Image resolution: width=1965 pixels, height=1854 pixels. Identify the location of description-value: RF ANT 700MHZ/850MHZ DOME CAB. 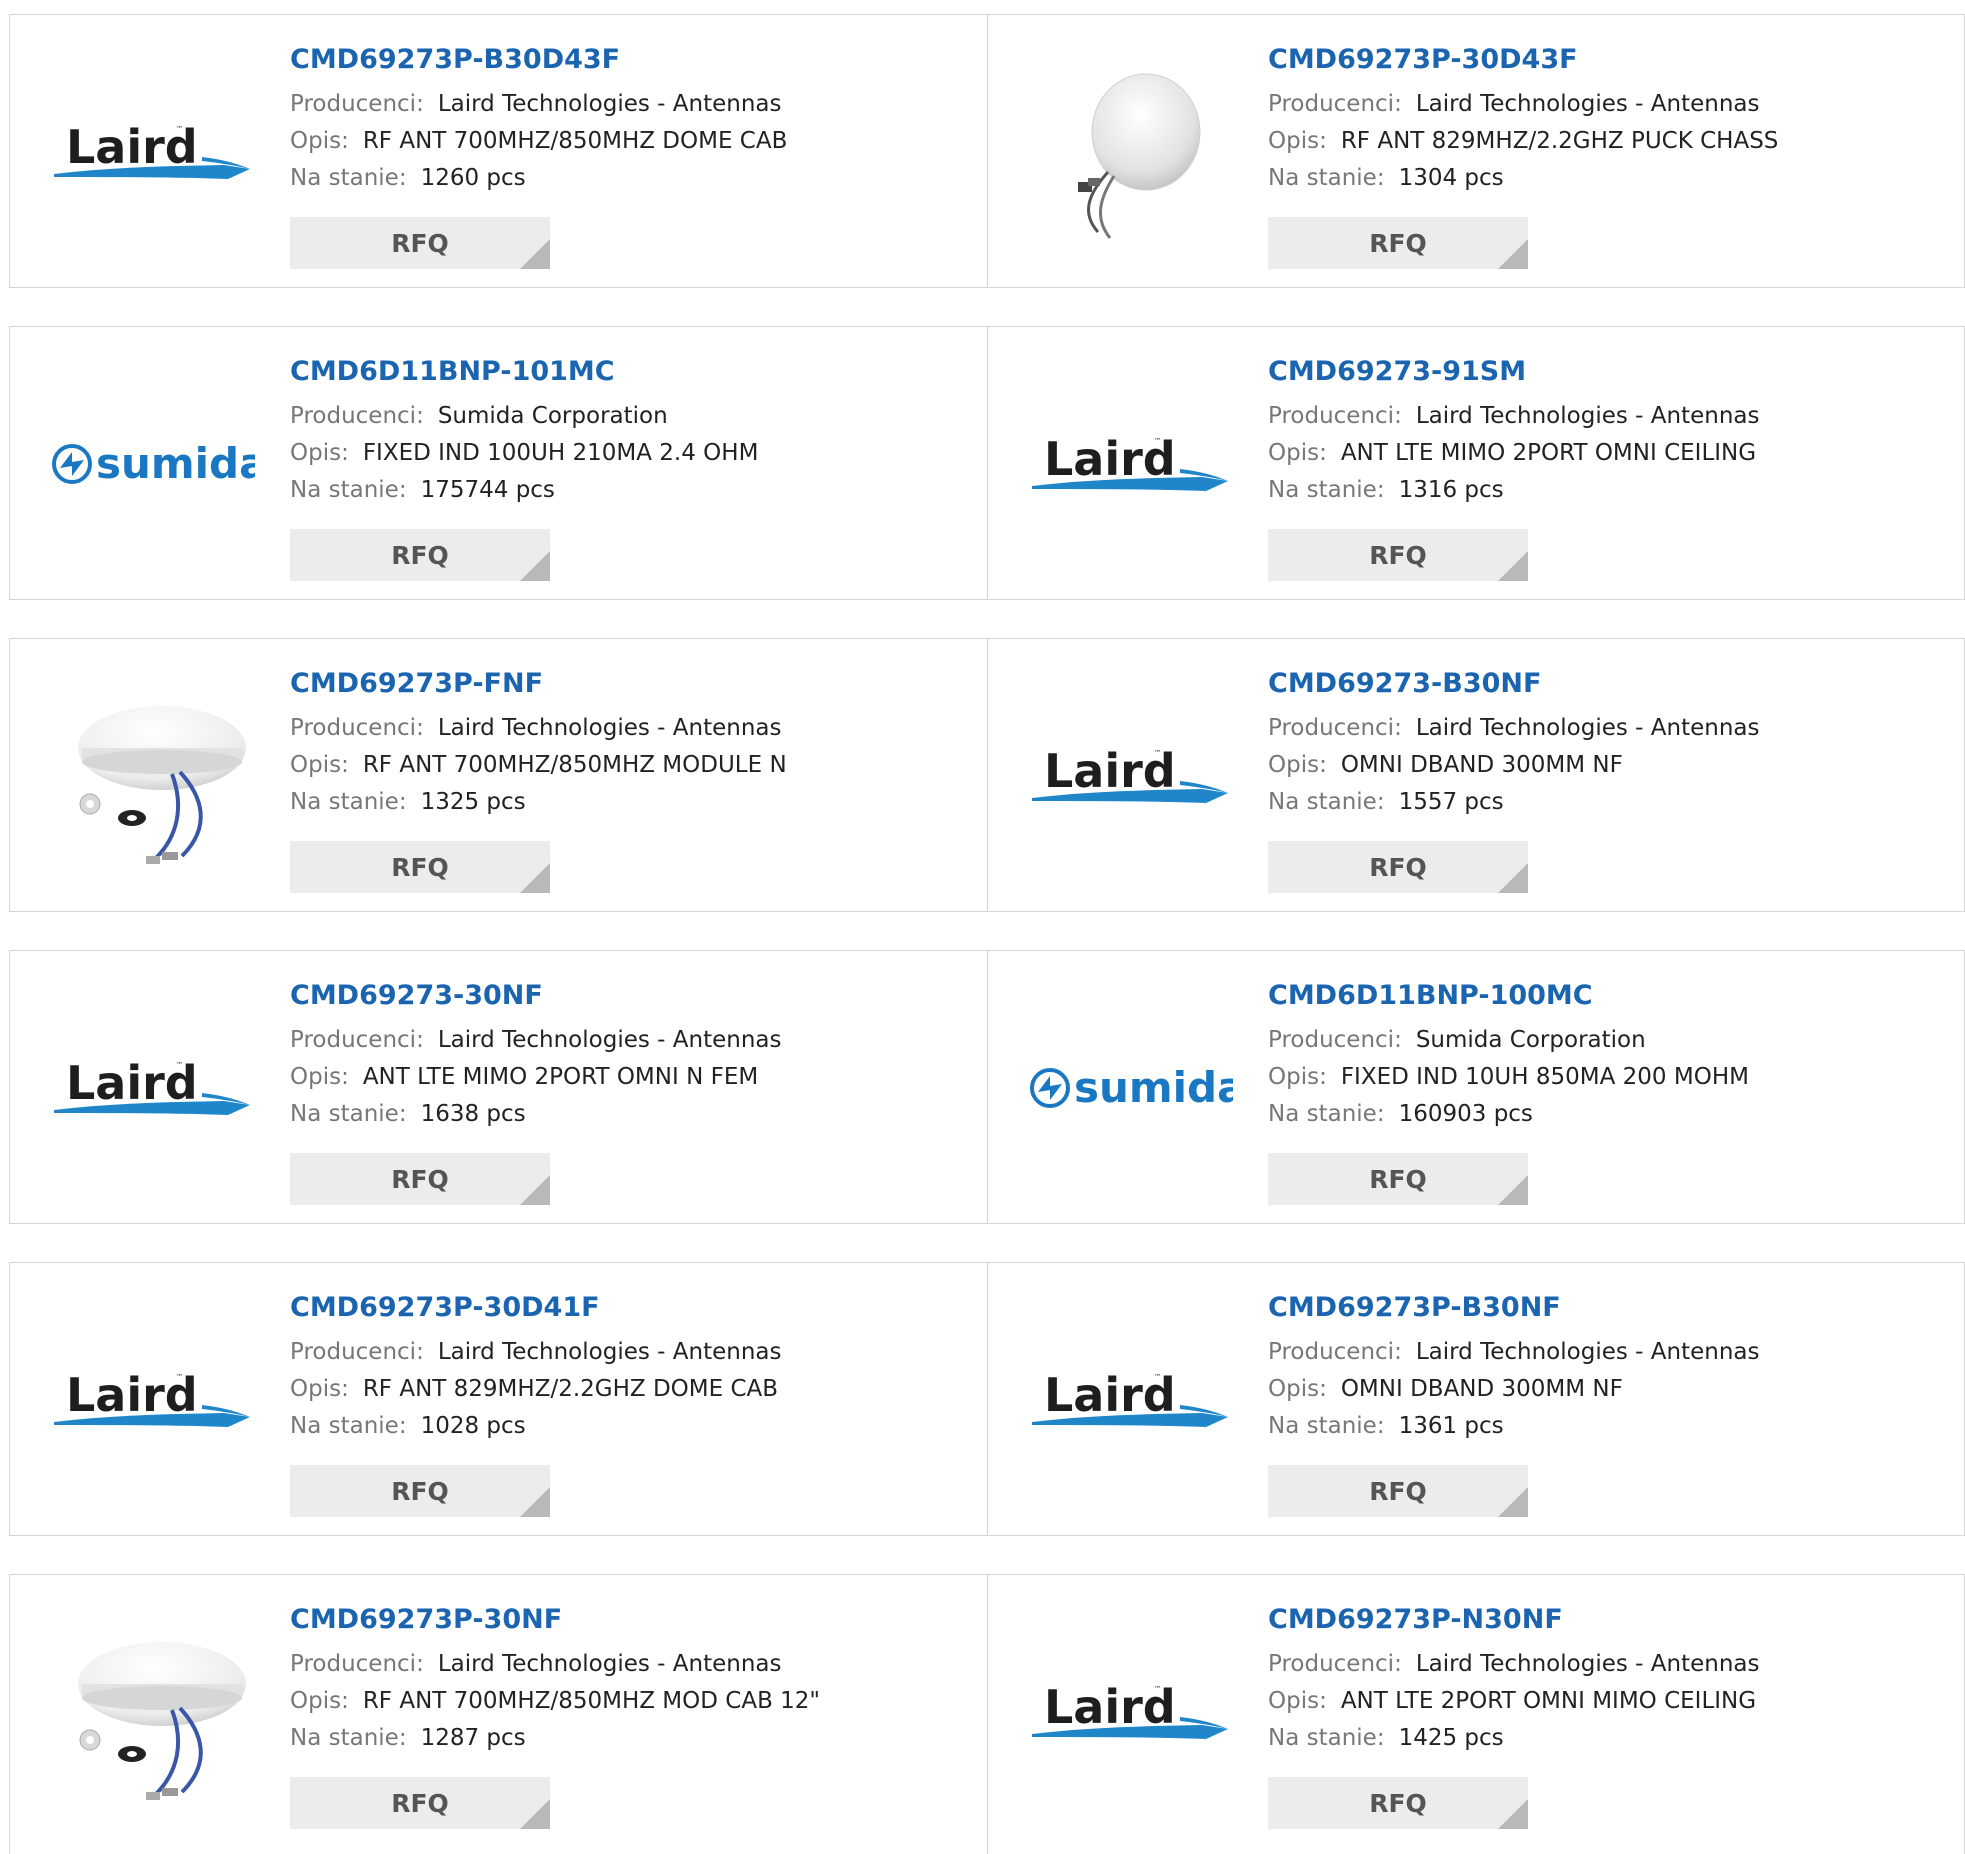
(575, 141).